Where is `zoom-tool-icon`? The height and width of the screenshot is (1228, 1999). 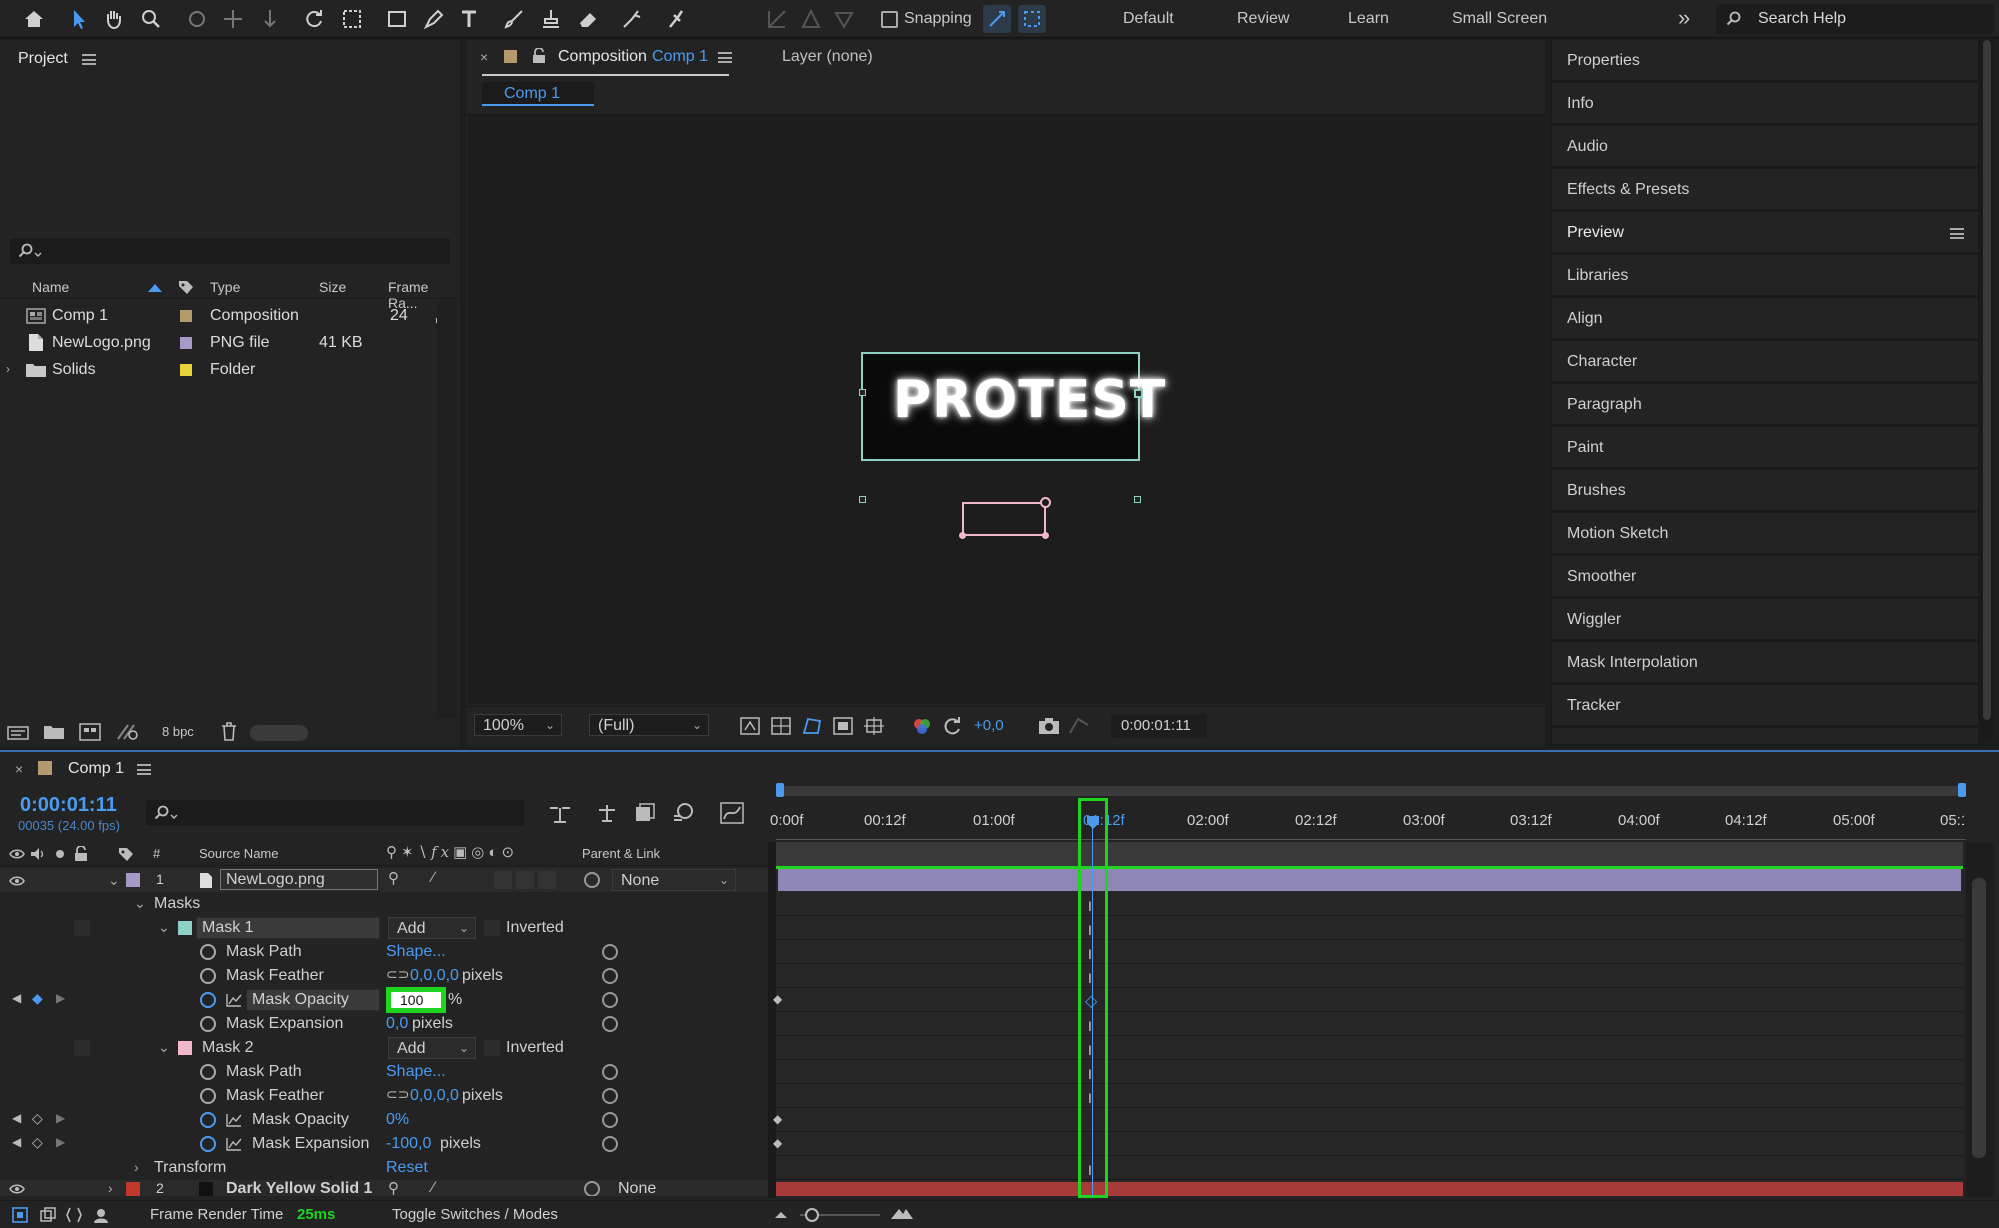 zoom-tool-icon is located at coordinates (151, 19).